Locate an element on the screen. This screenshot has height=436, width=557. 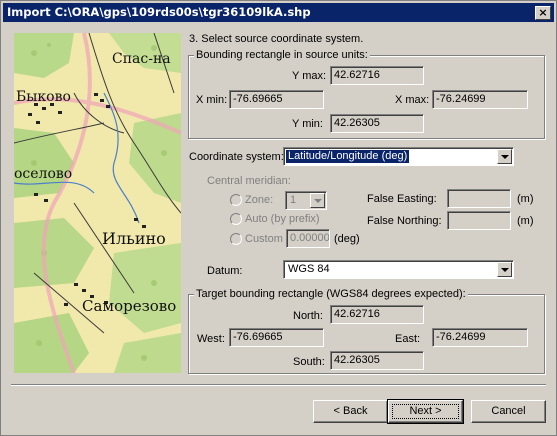
zone-value: 1 is located at coordinates (293, 200).